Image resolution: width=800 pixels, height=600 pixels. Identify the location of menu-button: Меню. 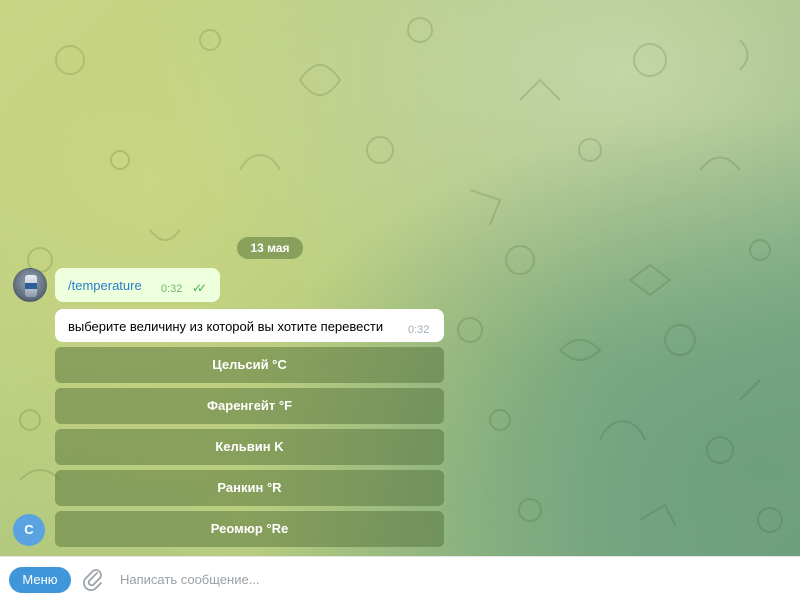
(40, 580).